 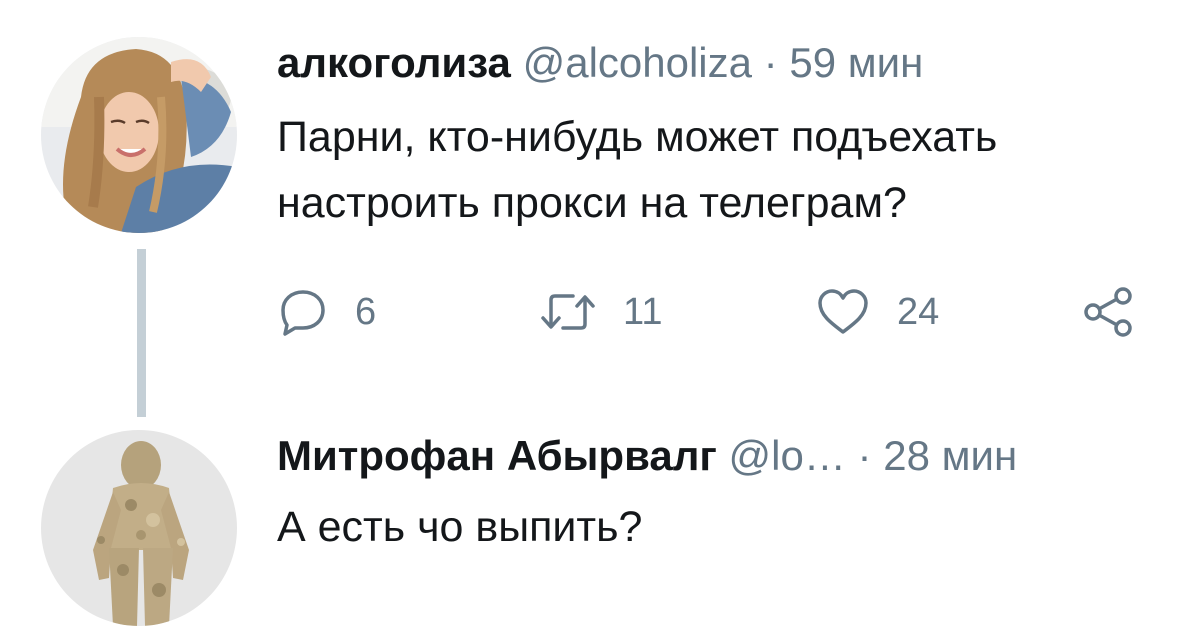 I want to click on share-icon, so click(x=1108, y=312).